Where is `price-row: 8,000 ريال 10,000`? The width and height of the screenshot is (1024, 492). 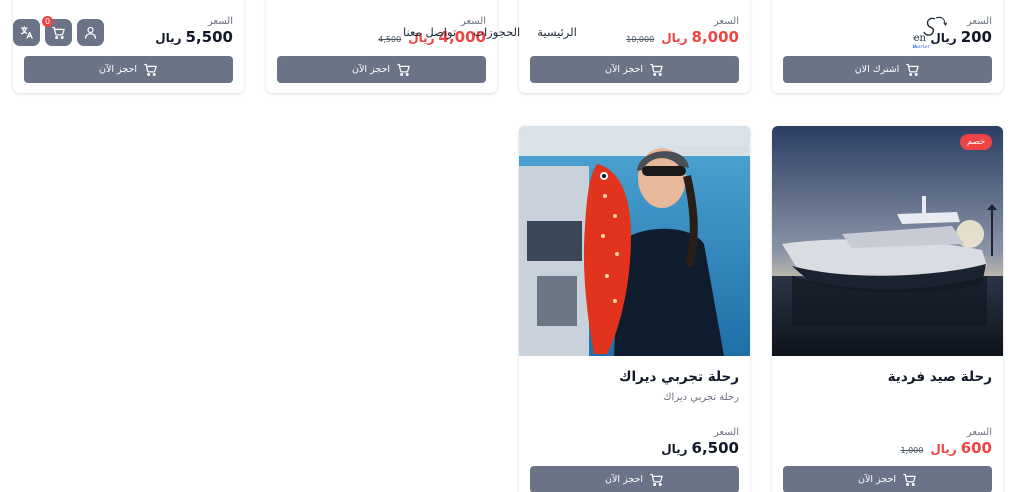
price-row: 8,000 ريال 10,000 is located at coordinates (682, 37).